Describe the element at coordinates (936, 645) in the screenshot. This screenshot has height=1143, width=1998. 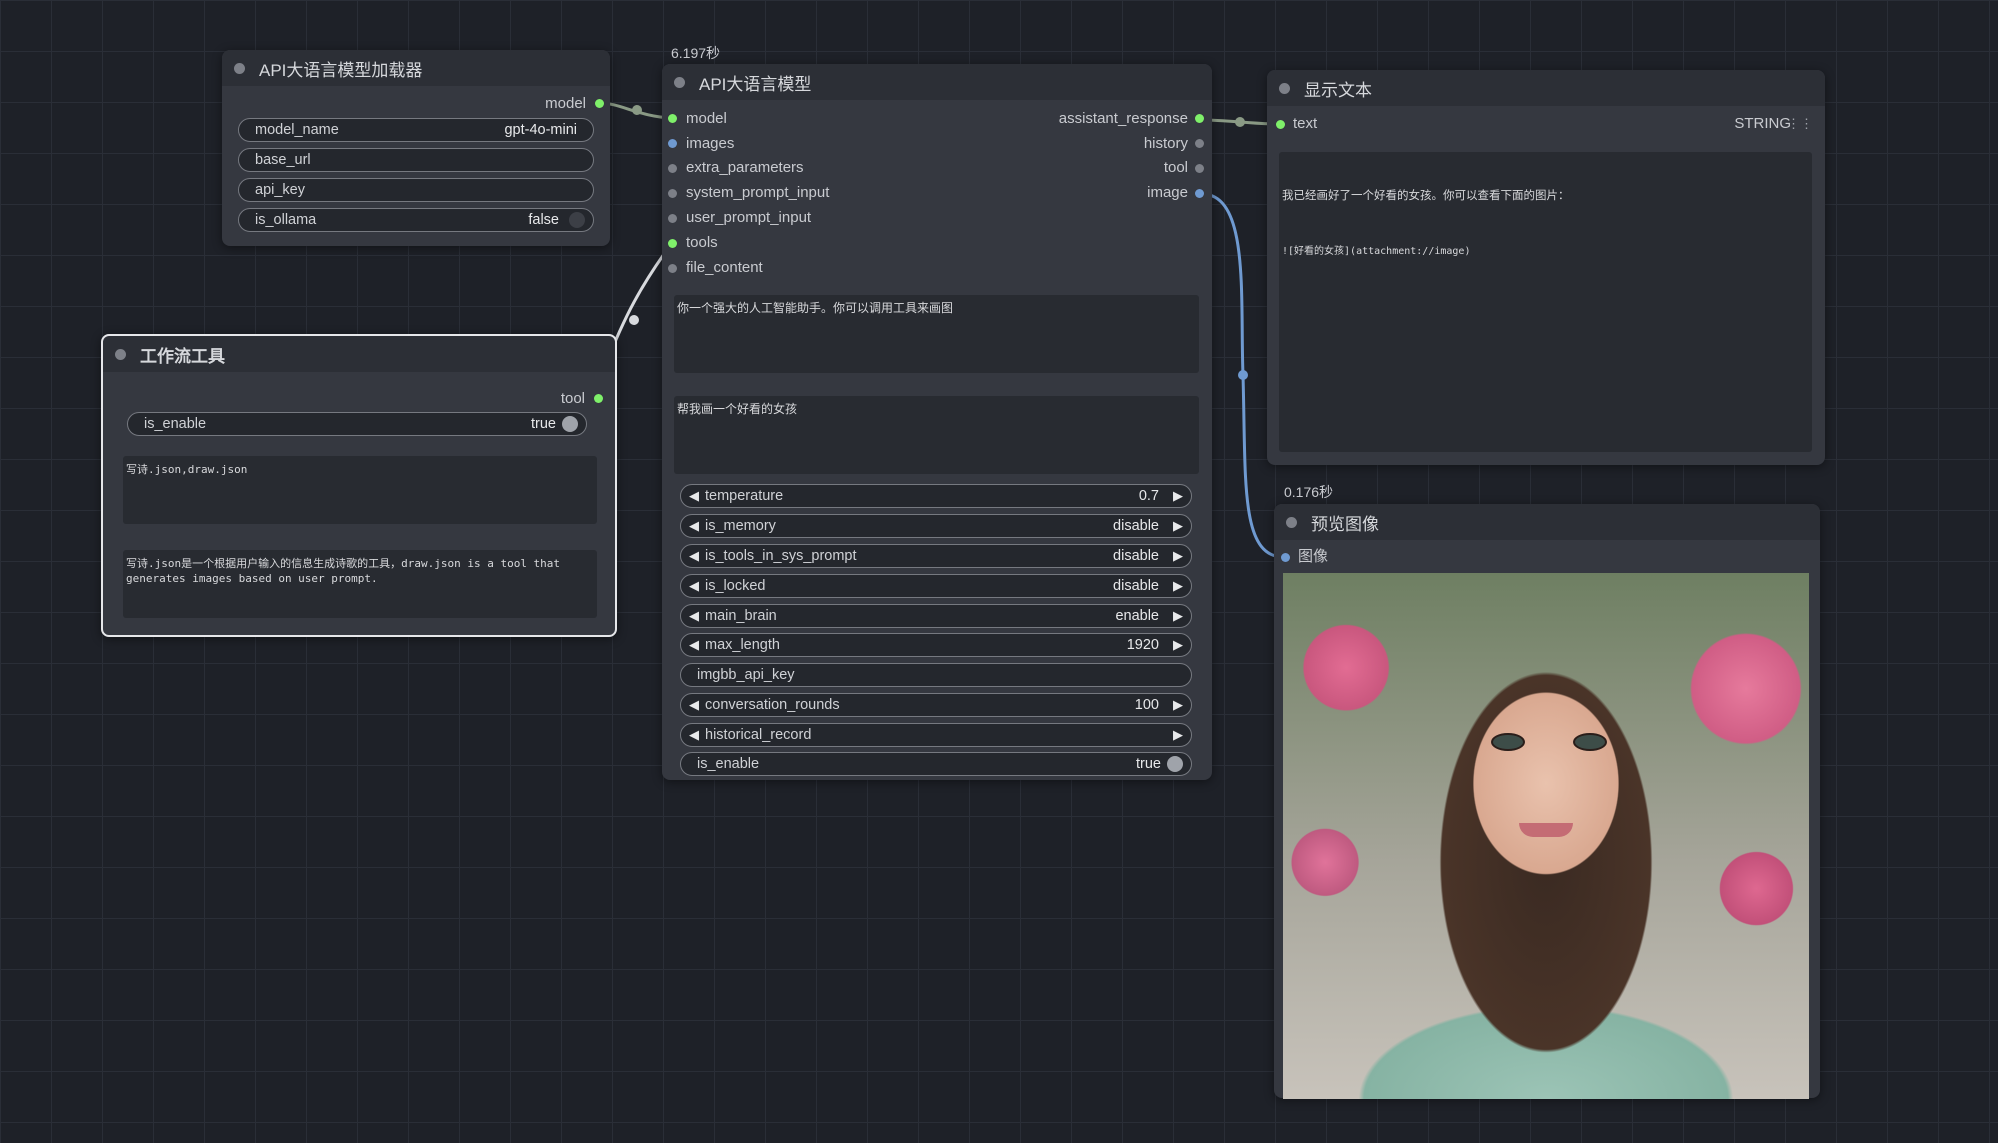
I see `max-length-widget: ◀ max_length 1920 ▶` at that location.